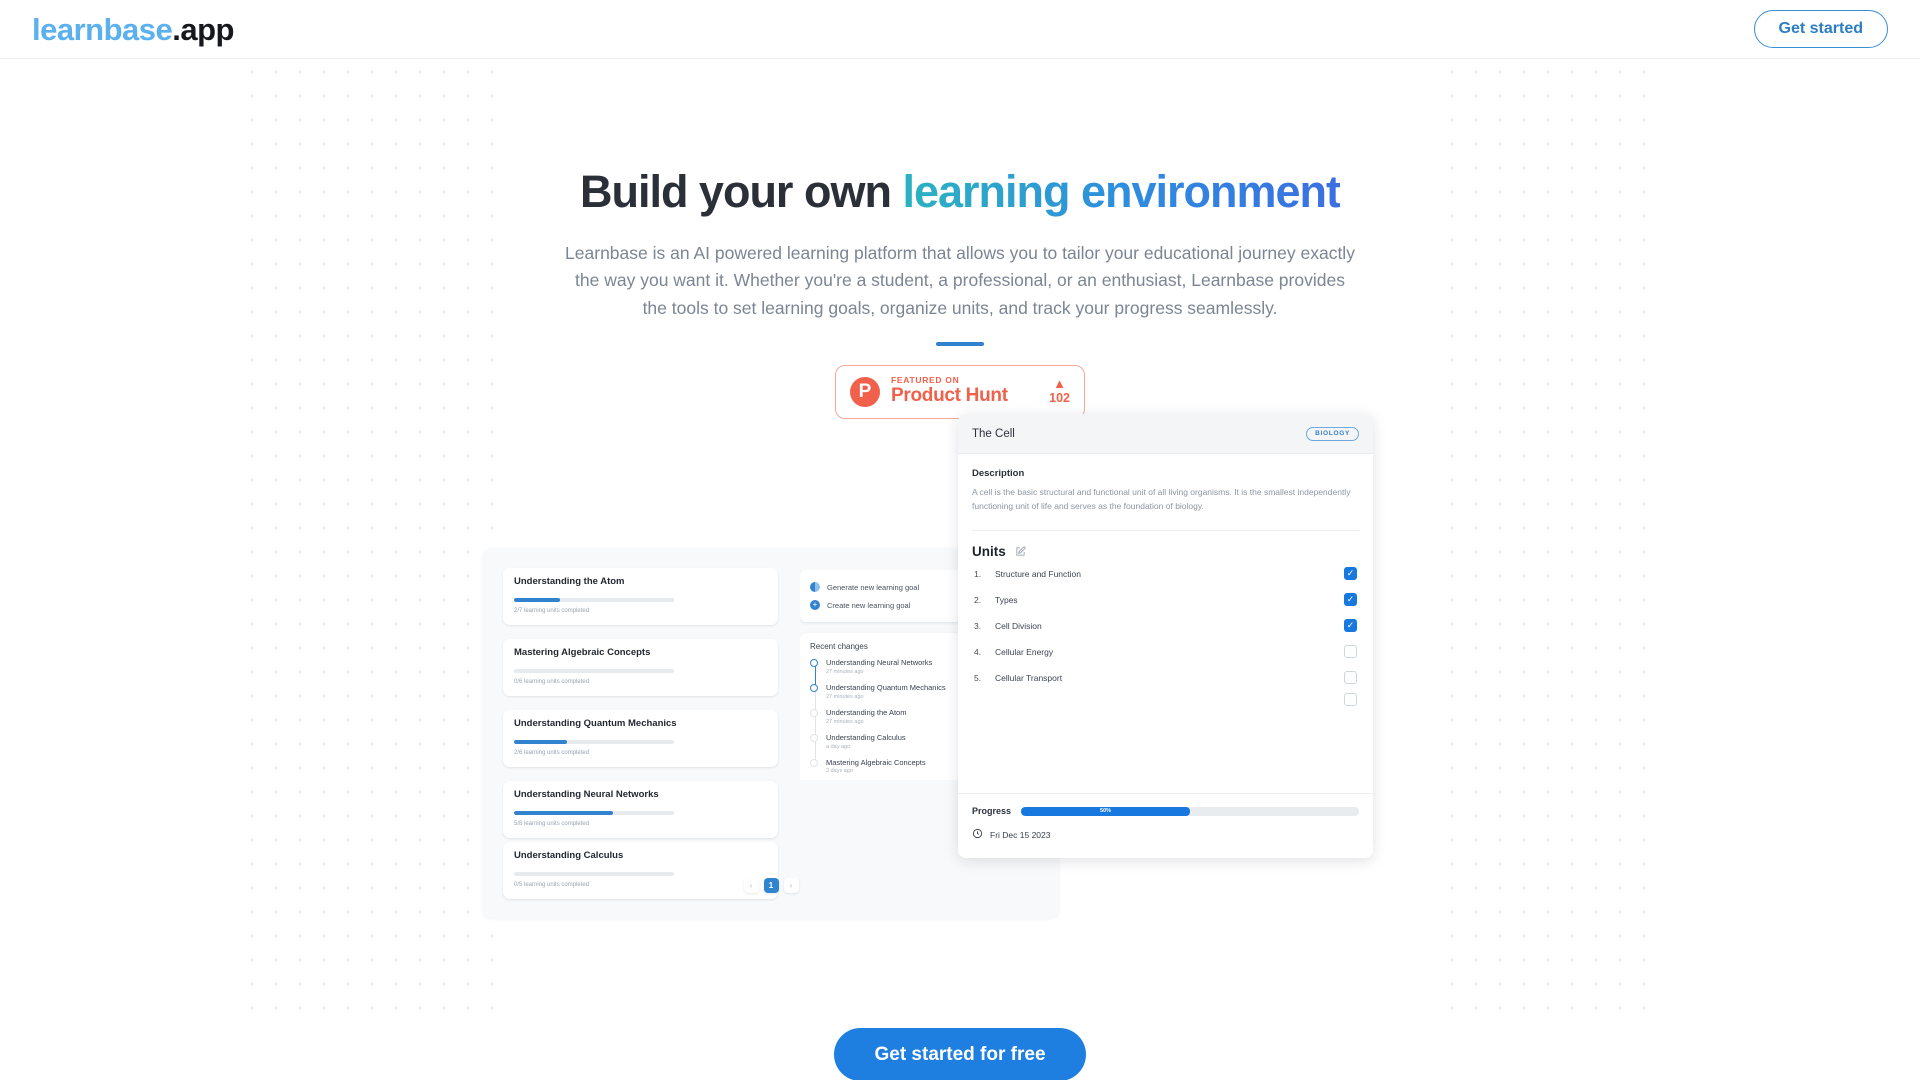 The width and height of the screenshot is (1920, 1080). I want to click on logo-tld: .app, so click(203, 29).